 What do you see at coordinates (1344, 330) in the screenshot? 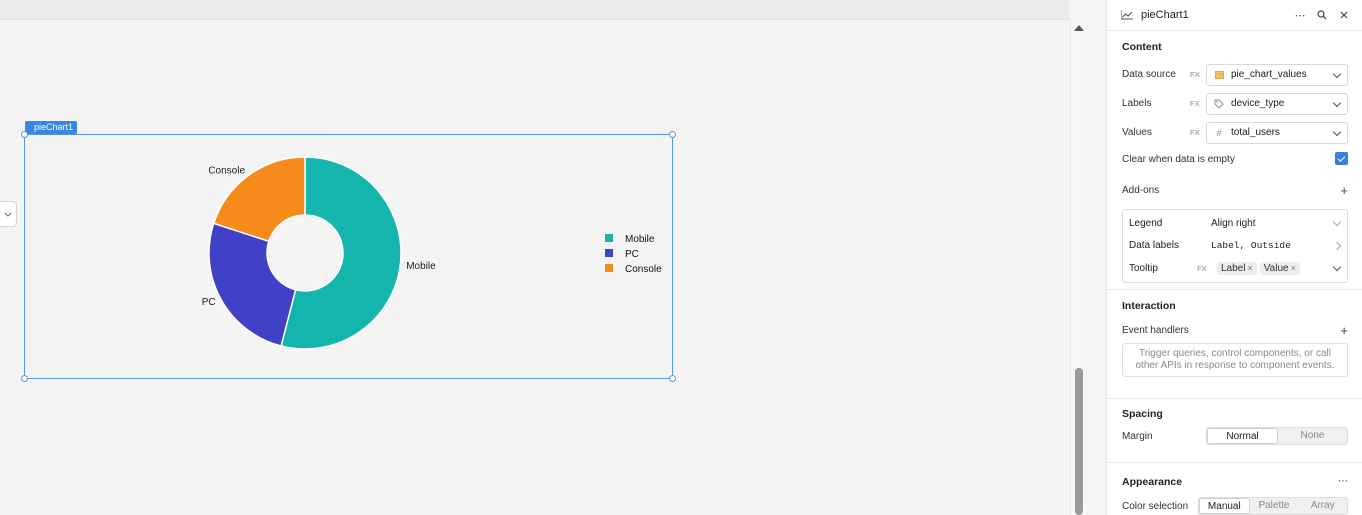
I see `add-event-handler-button: +` at bounding box center [1344, 330].